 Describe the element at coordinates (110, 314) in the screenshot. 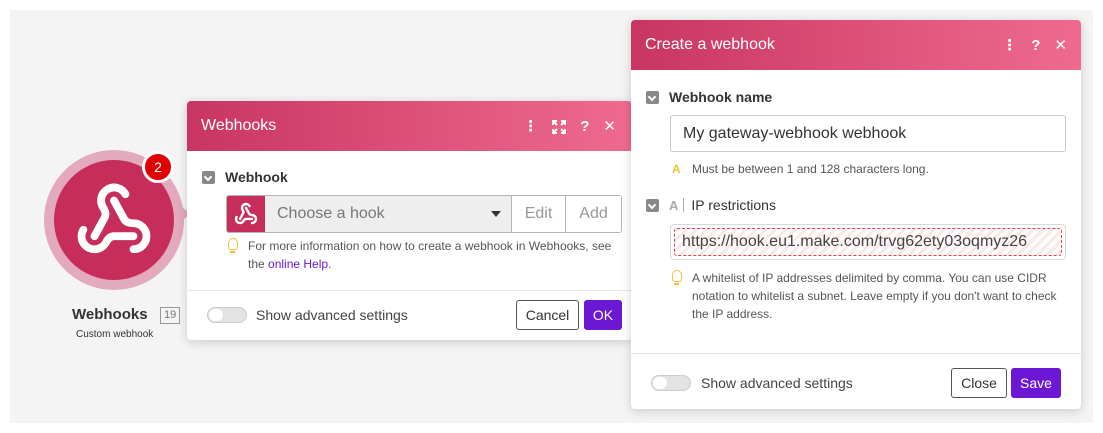

I see `module-title: Webhooks` at that location.